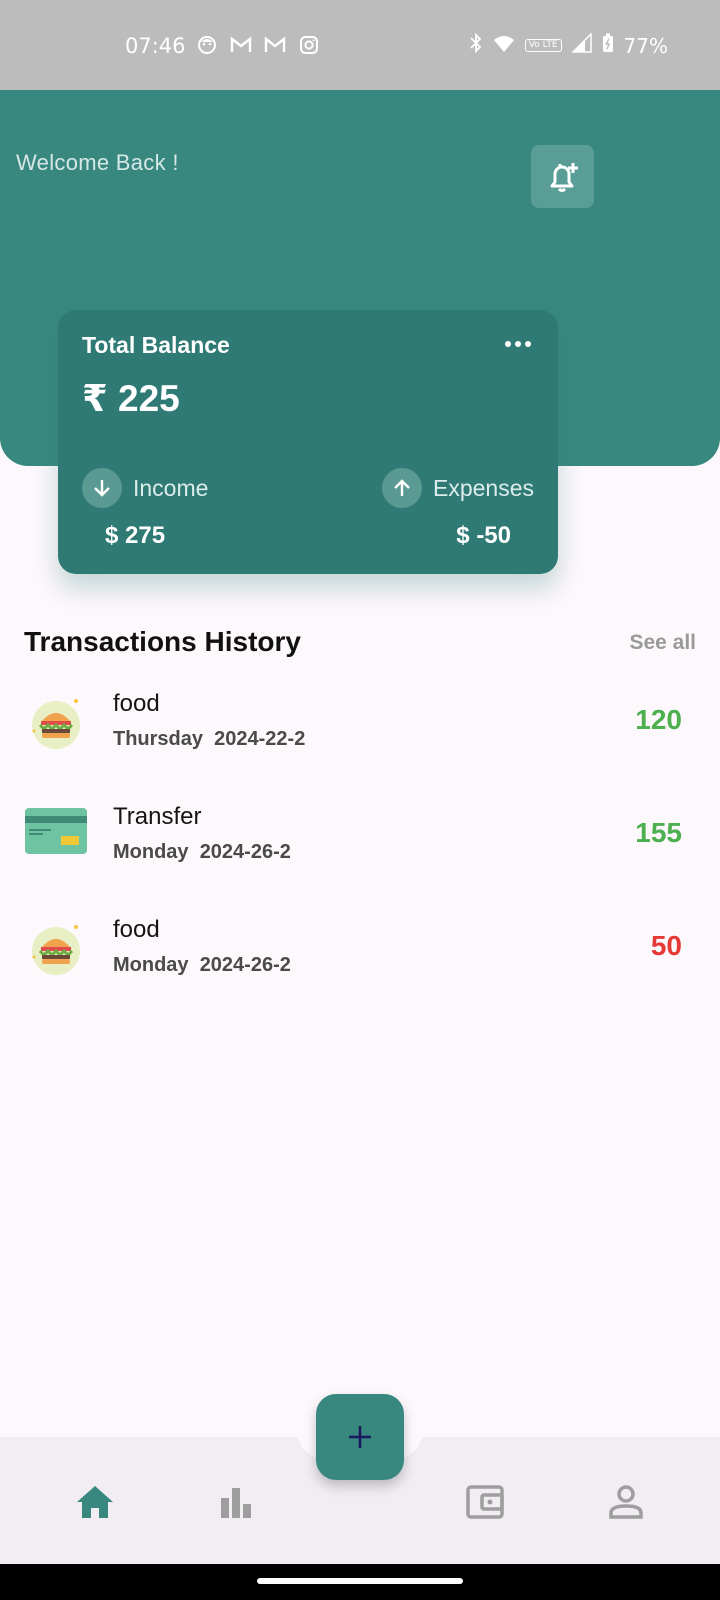 The height and width of the screenshot is (1600, 720). Describe the element at coordinates (518, 342) in the screenshot. I see `more-horizontal-icon` at that location.